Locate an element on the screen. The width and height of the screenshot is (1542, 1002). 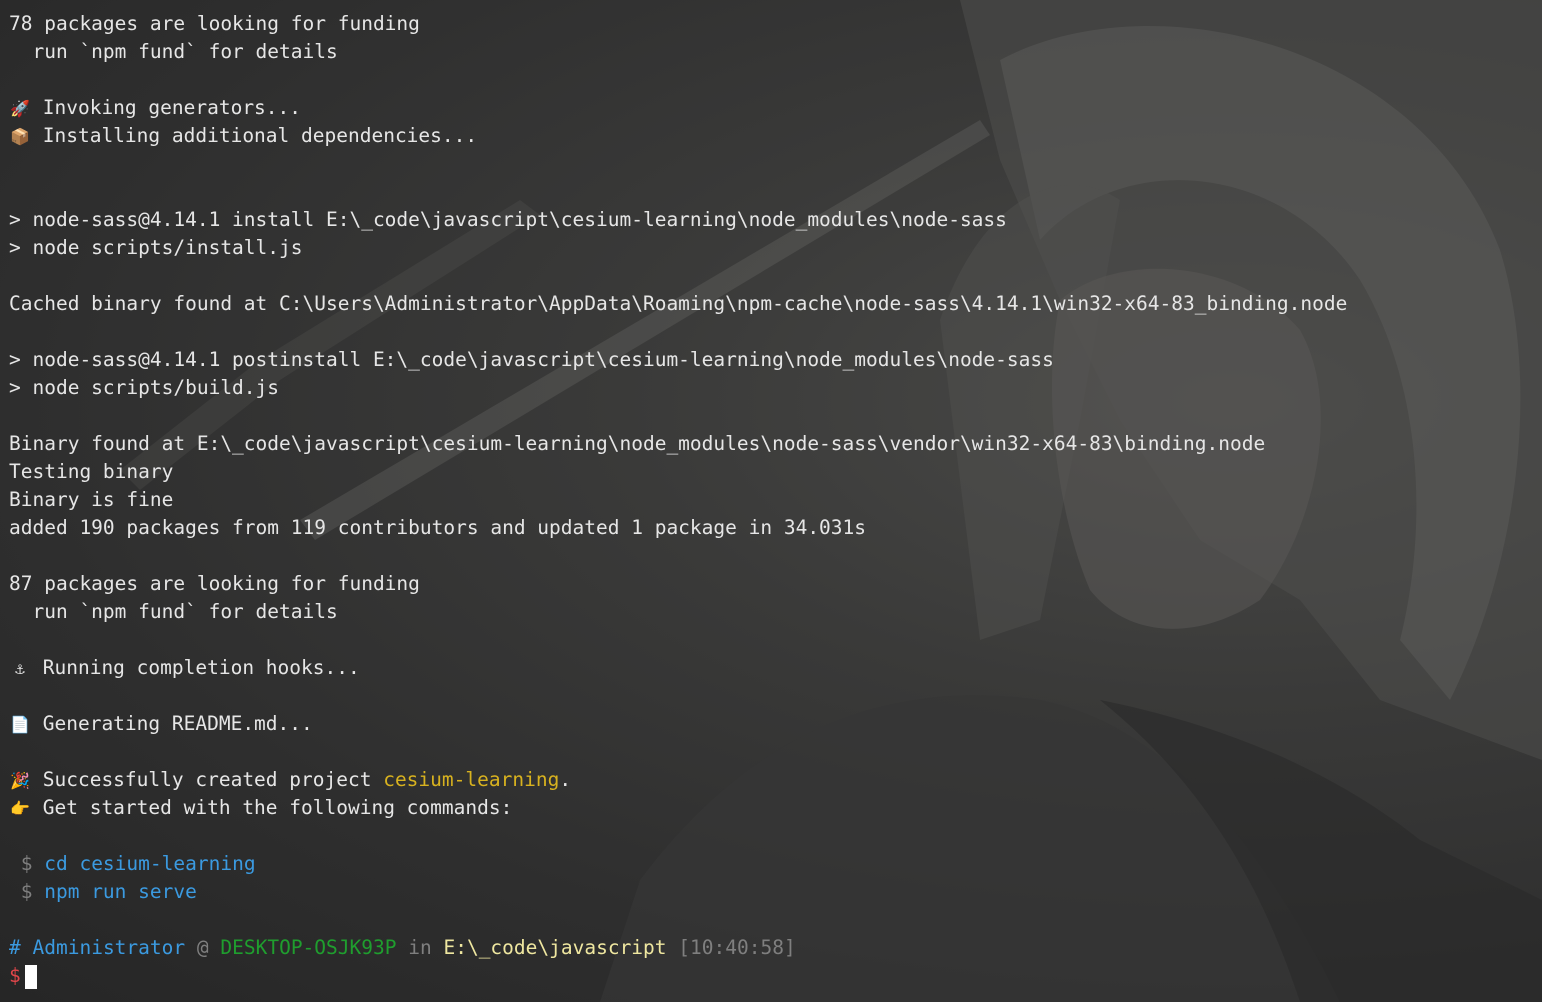
pointing-hand-icon: 👉 is located at coordinates (20, 808).